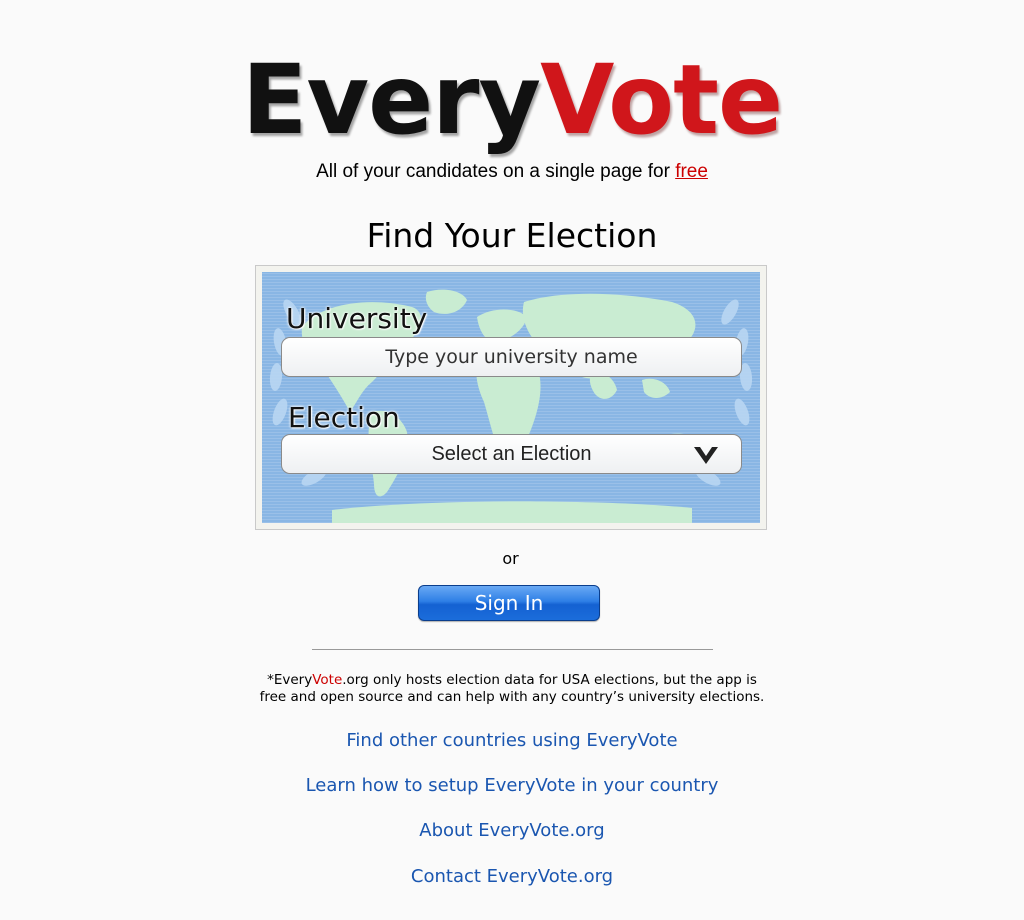 The height and width of the screenshot is (920, 1024). What do you see at coordinates (327, 680) in the screenshot?
I see `note-vote: Vote` at bounding box center [327, 680].